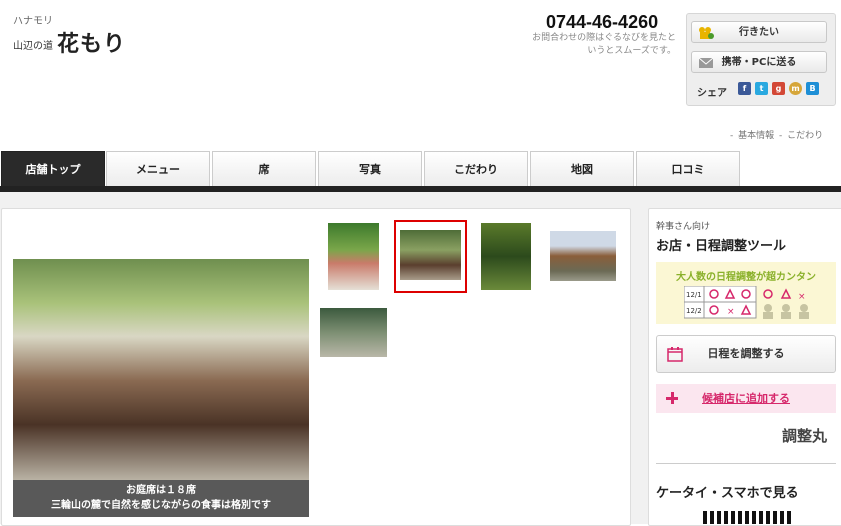 This screenshot has height=526, width=841. I want to click on adjust-schedule-button: 日程を調整する, so click(746, 354).